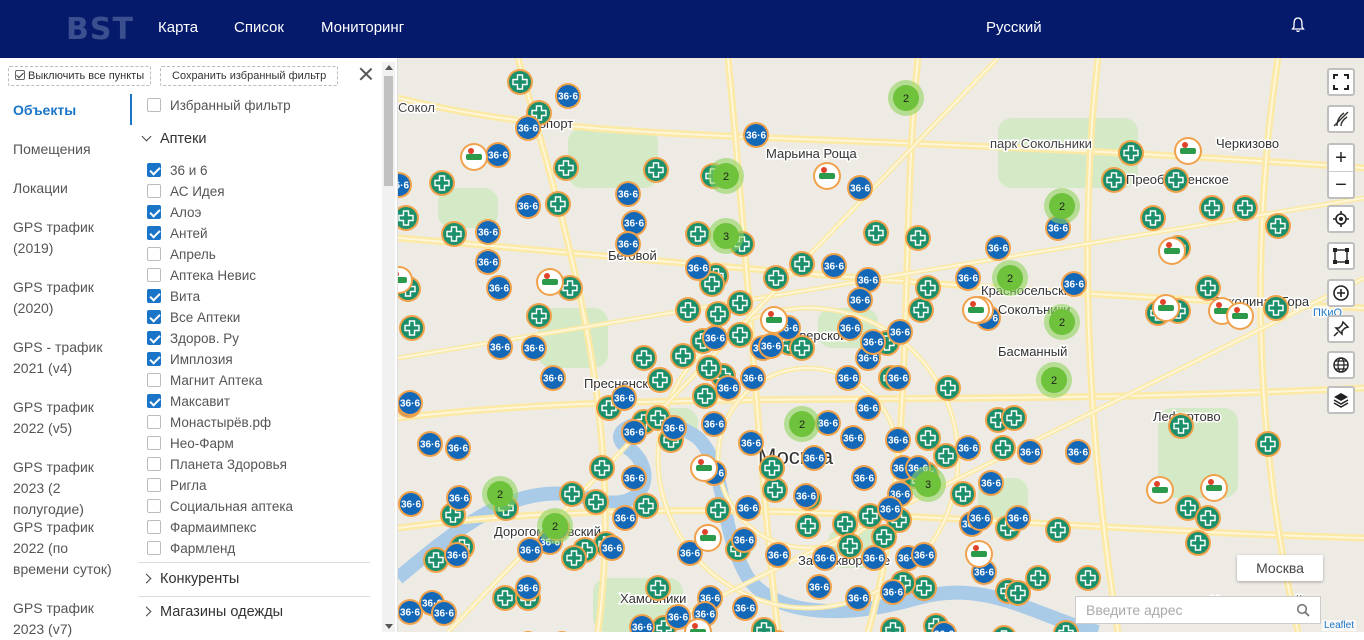 The image size is (1364, 640). Describe the element at coordinates (1298, 25) in the screenshot. I see `bell-icon` at that location.